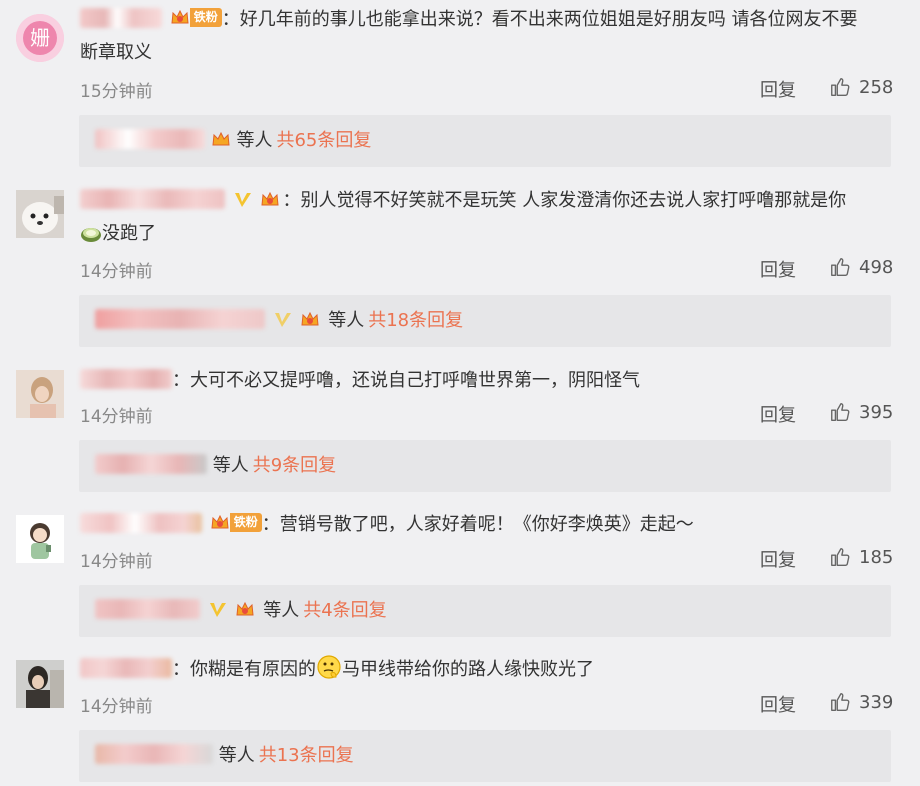  I want to click on comment-text-line2: 断章取义, so click(116, 52).